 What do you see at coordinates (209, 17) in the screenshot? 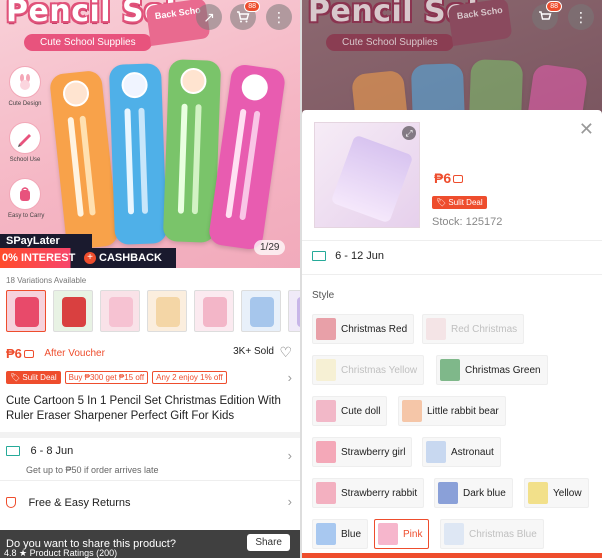
I see `share-icon: ↗` at bounding box center [209, 17].